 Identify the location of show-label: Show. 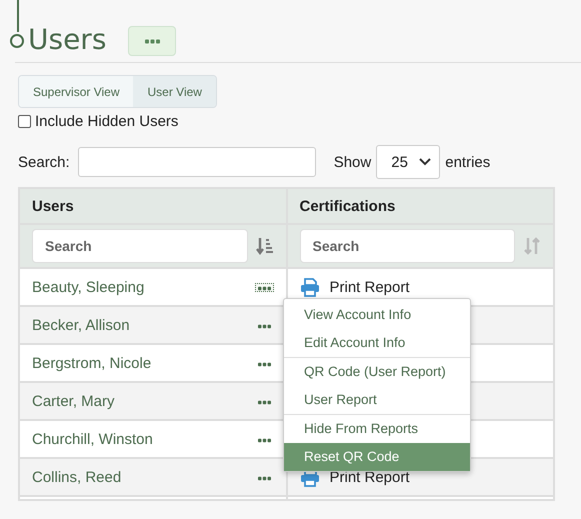
(353, 162).